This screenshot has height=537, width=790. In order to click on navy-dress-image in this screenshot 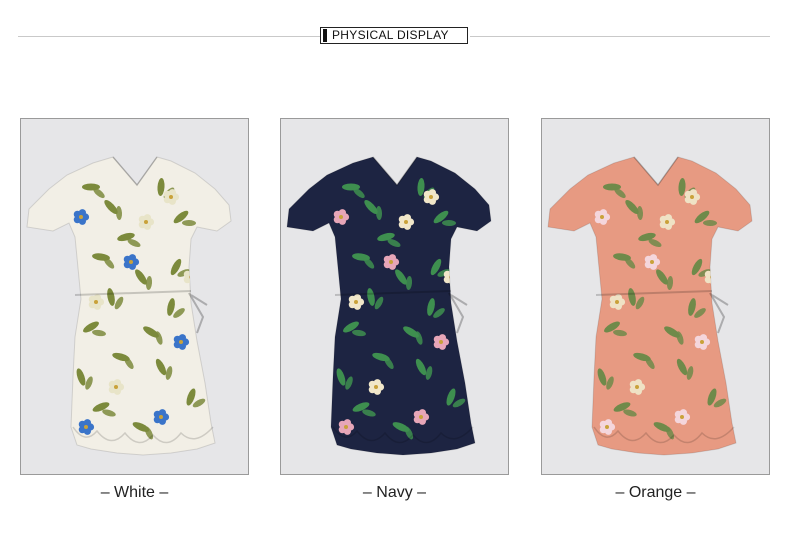, I will do `click(389, 306)`.